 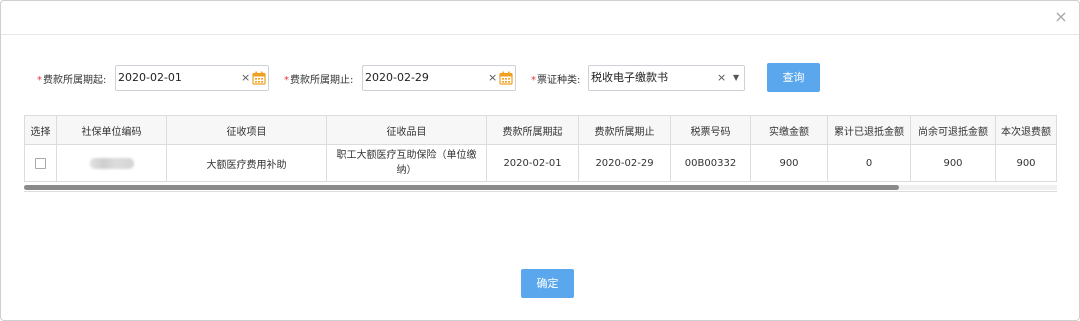 I want to click on sub-item-cell: 职工大额医疗互助保险（单位缴纳）, so click(x=406, y=163).